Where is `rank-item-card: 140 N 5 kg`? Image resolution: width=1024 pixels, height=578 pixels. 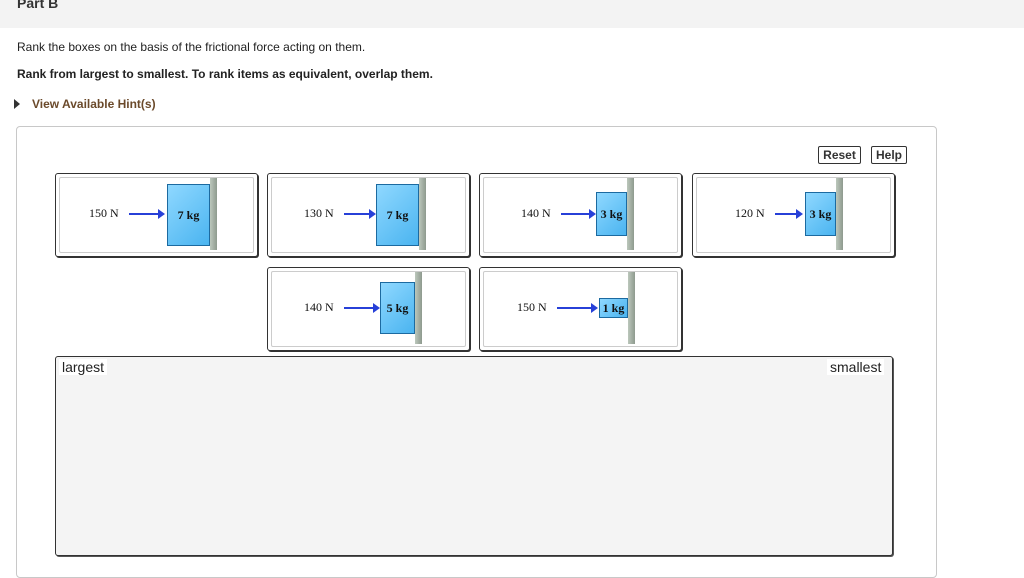 rank-item-card: 140 N 5 kg is located at coordinates (368, 309).